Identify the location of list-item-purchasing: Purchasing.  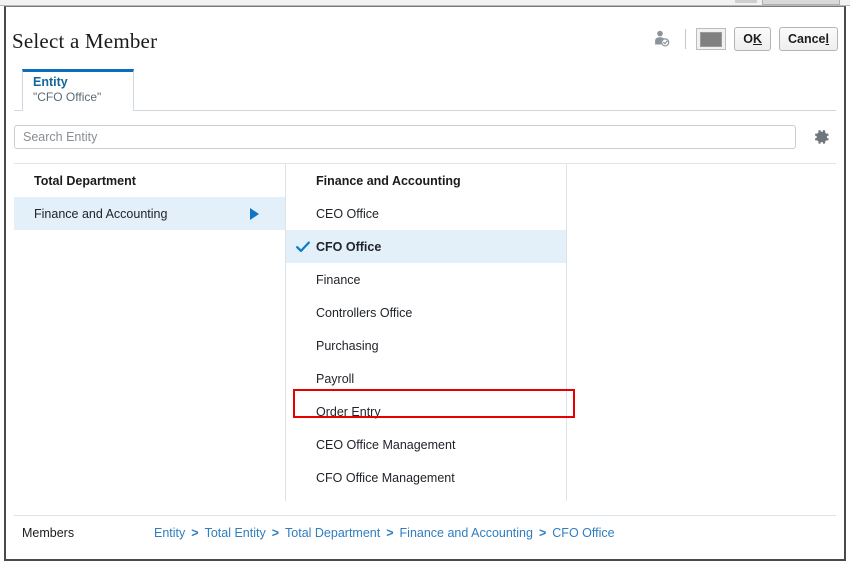
(426, 345).